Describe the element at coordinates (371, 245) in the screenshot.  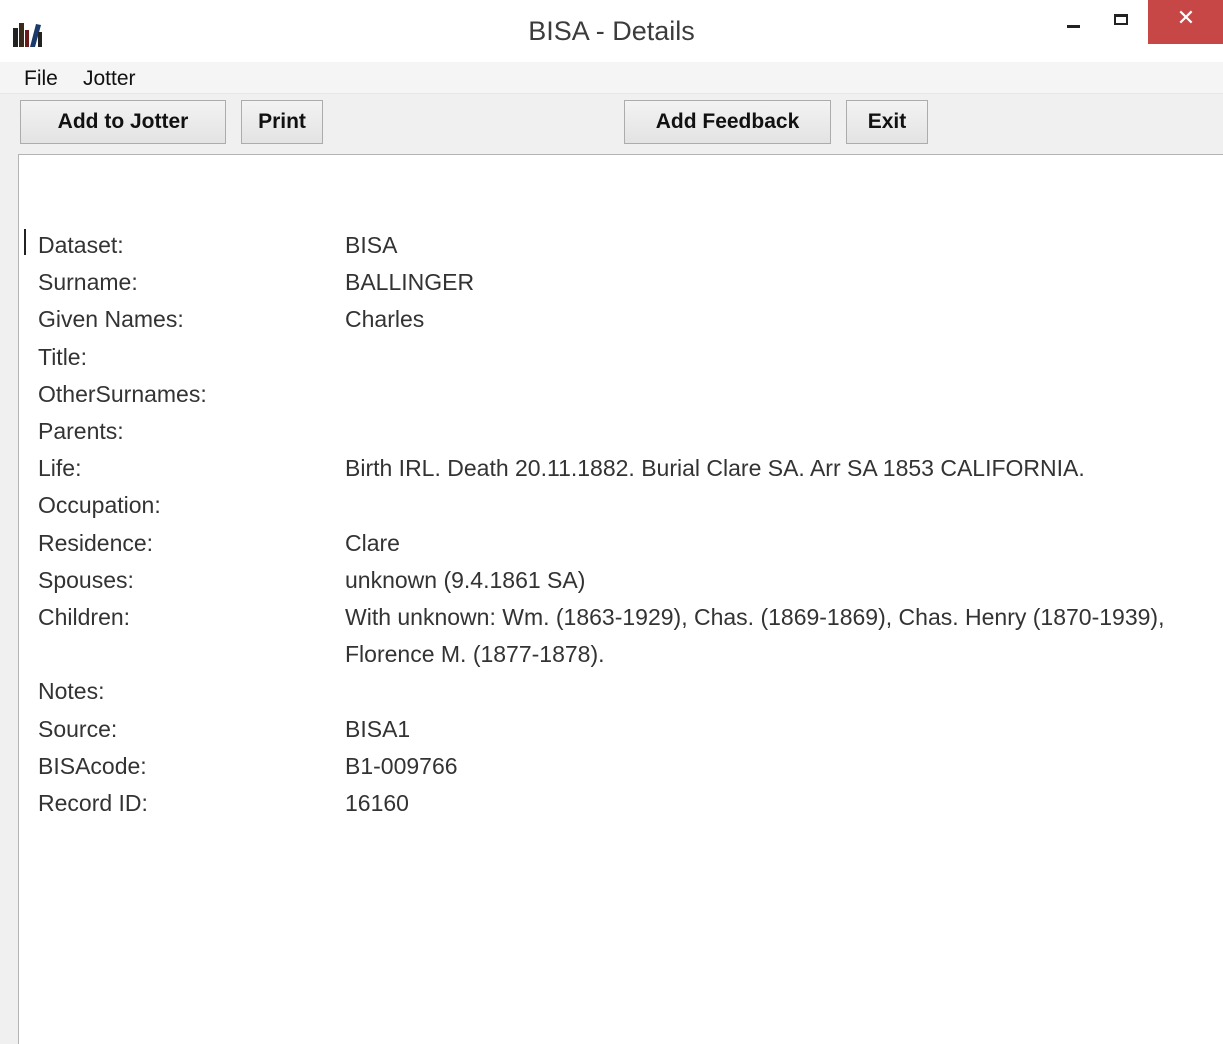
I see `field-value: BISA` at that location.